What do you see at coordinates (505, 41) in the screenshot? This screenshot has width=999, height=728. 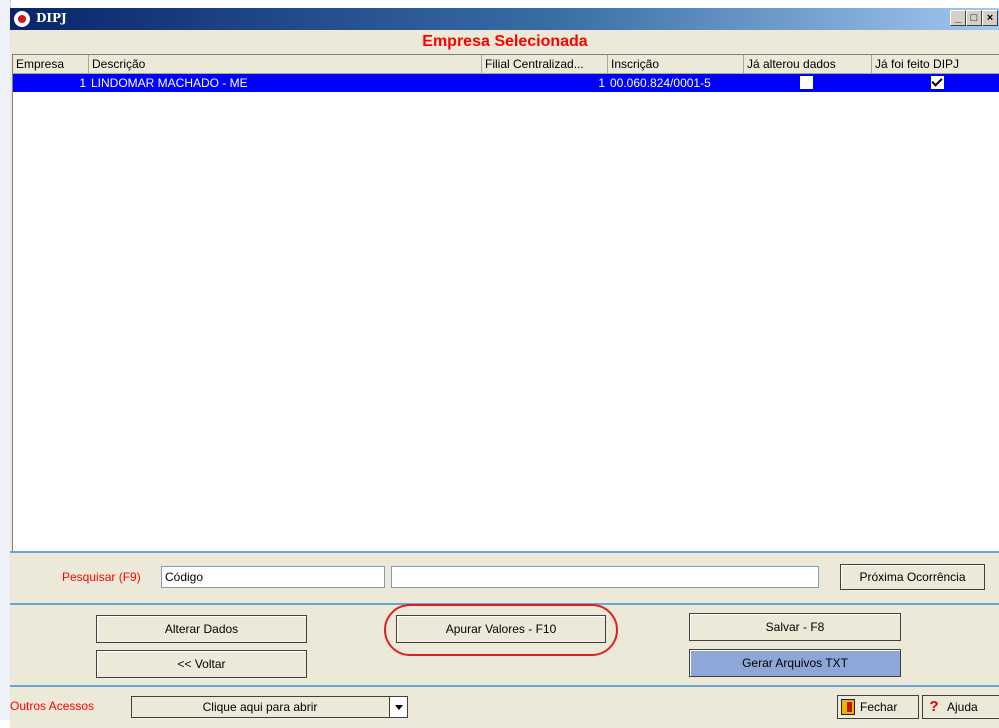 I see `page-heading: Empresa Selecionada` at bounding box center [505, 41].